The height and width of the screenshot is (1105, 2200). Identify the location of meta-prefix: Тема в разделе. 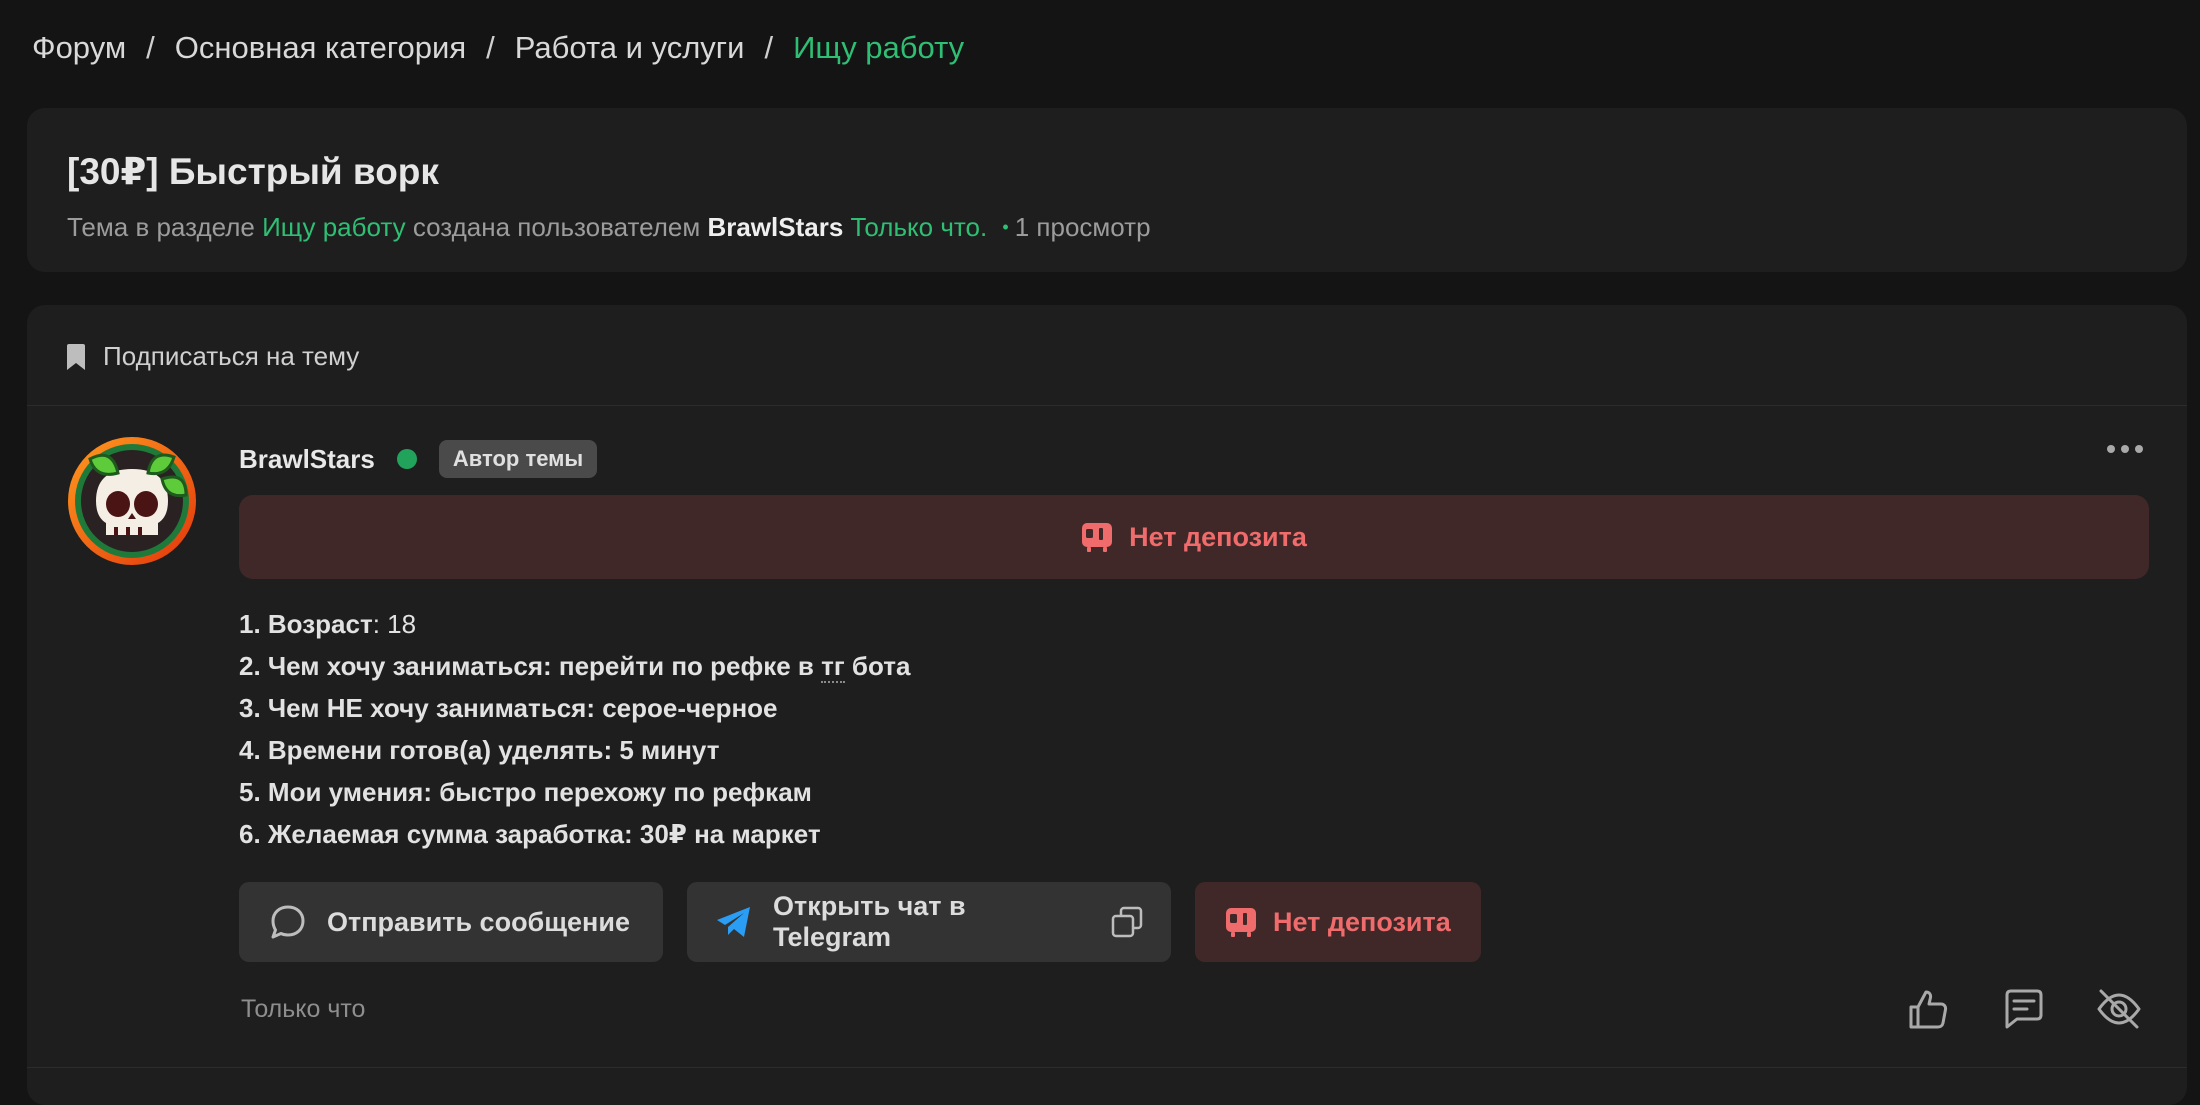
(161, 227).